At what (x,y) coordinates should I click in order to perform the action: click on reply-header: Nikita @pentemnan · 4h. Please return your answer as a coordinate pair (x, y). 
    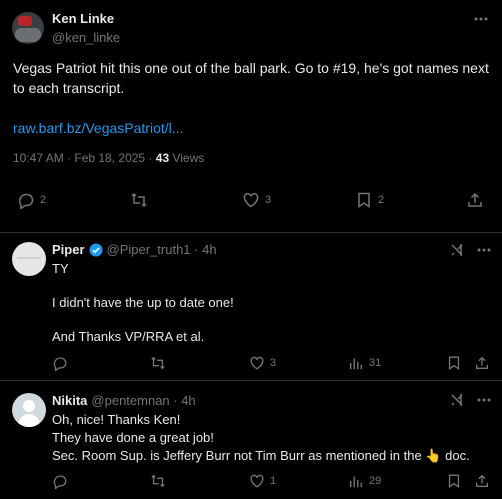
    Looking at the image, I should click on (124, 400).